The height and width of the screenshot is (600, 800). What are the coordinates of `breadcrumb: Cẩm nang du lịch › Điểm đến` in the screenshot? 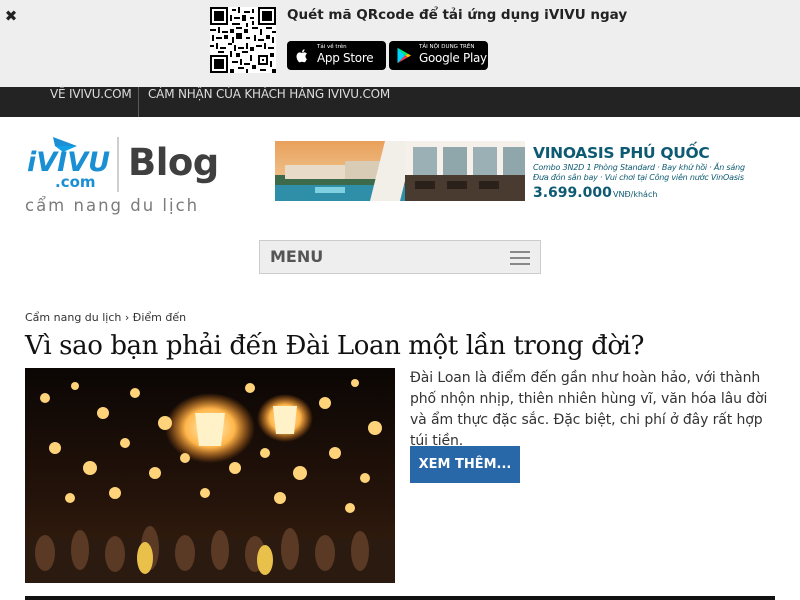 It's located at (105, 317).